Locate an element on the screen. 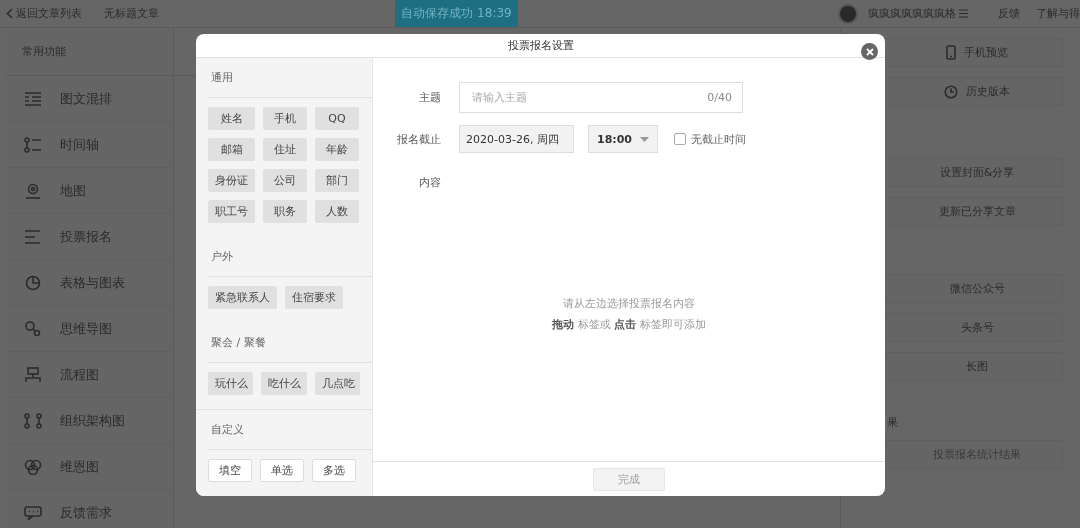 This screenshot has height=528, width=1080. field-tag: QQ is located at coordinates (337, 118).